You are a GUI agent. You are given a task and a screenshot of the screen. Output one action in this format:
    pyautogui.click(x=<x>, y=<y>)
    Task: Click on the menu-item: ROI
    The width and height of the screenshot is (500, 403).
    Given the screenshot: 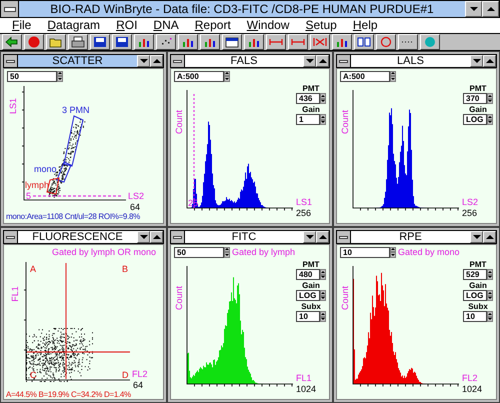 What is the action you would take?
    pyautogui.click(x=127, y=25)
    